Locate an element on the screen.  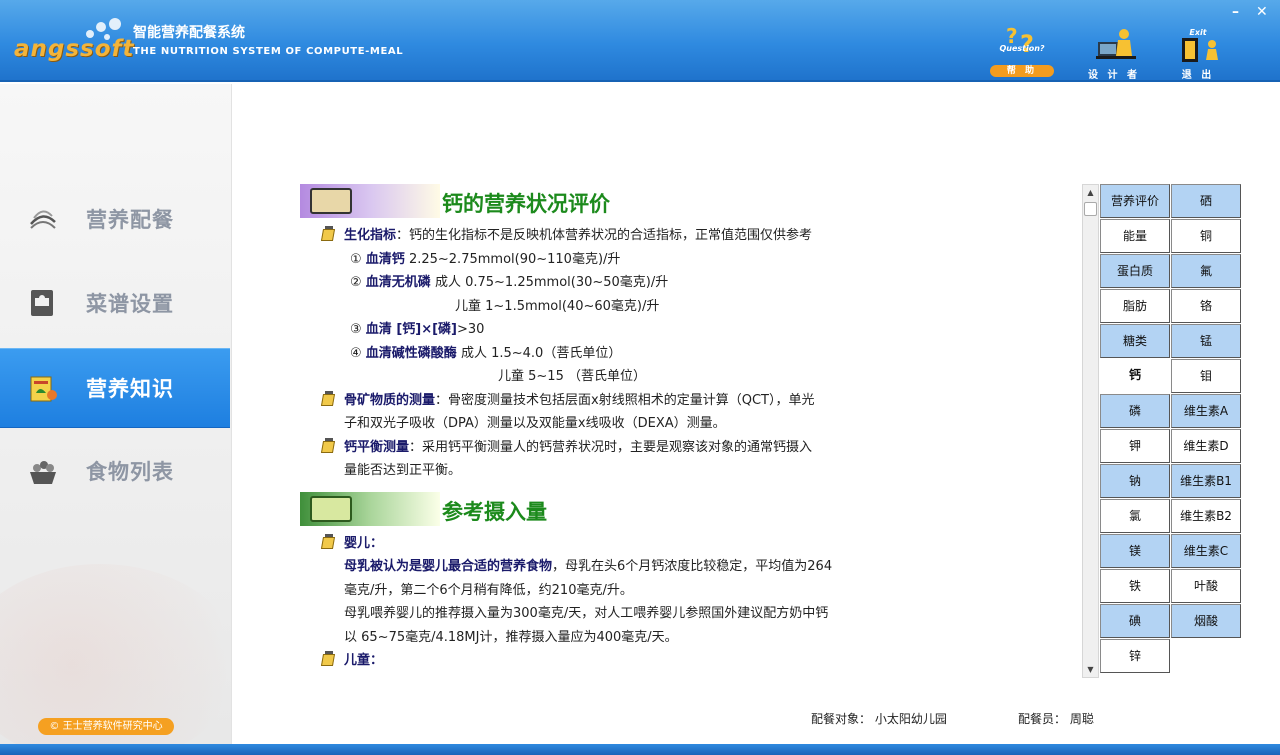
food-basket-icon is located at coordinates (43, 472).